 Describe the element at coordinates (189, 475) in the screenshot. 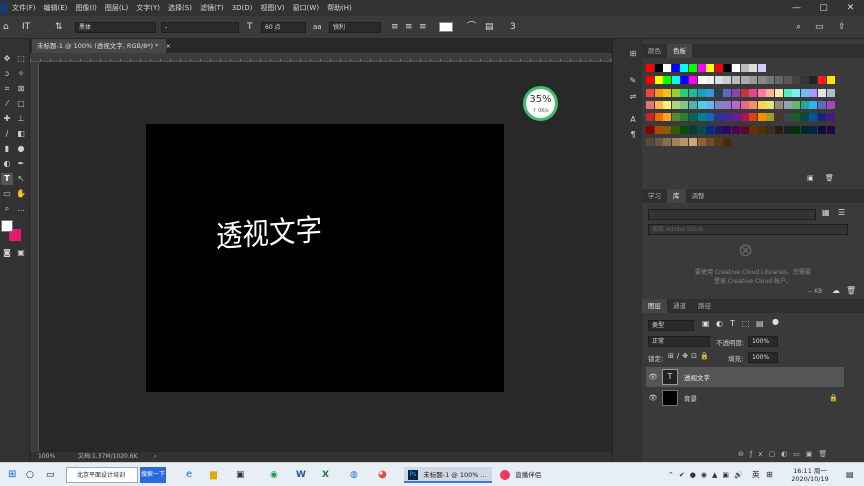

I see `edge-icon: e` at that location.